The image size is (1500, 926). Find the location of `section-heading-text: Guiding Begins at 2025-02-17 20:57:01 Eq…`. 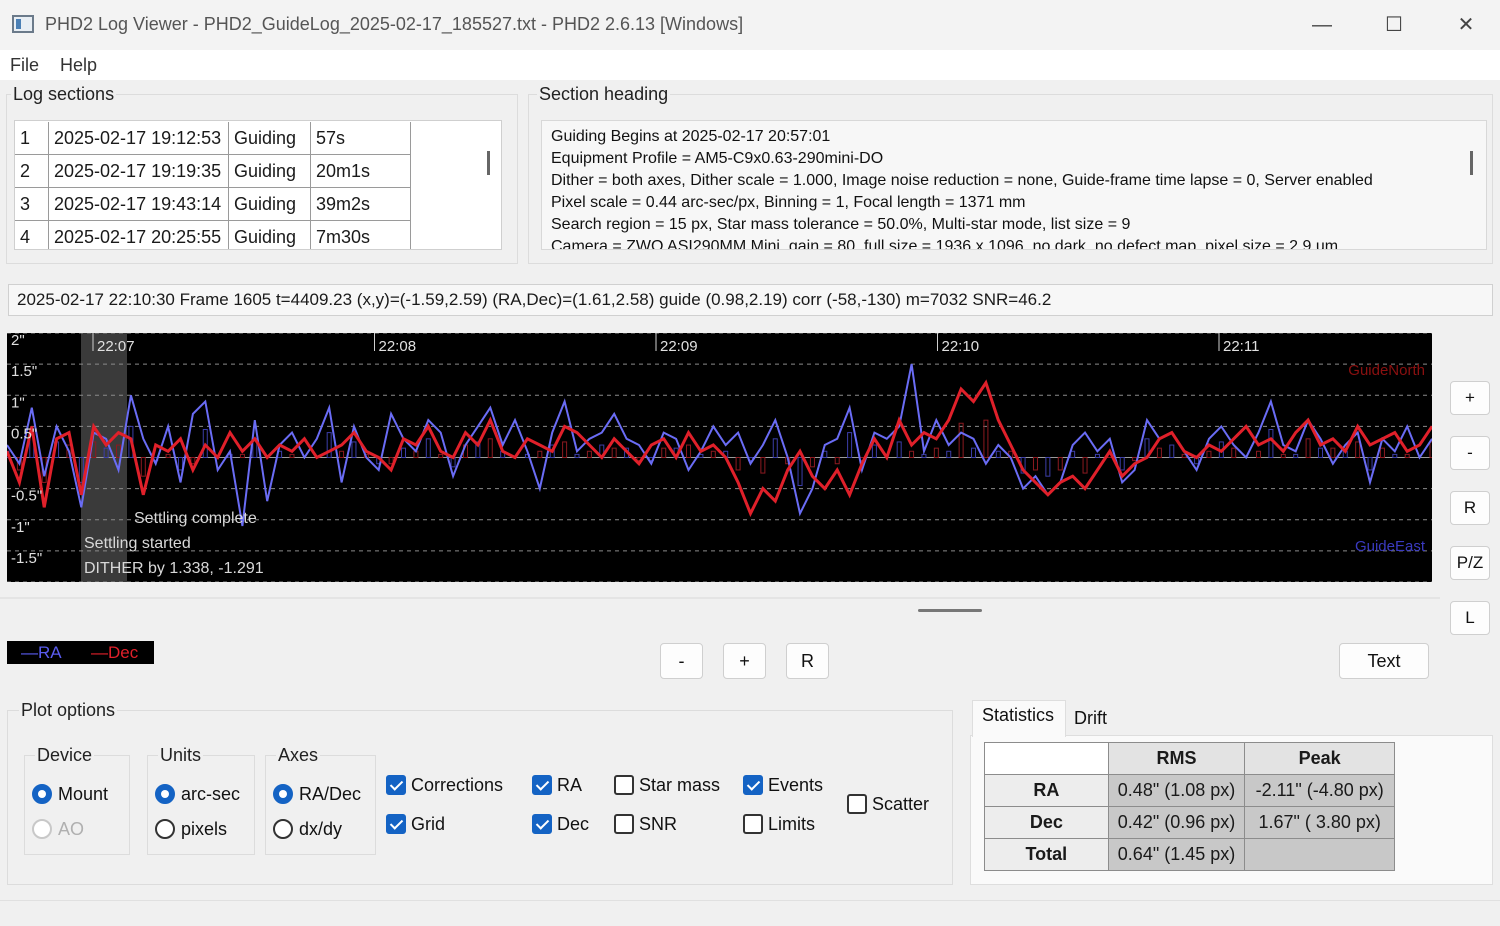

section-heading-text: Guiding Begins at 2025-02-17 20:57:01 Eq… is located at coordinates (1014, 185).